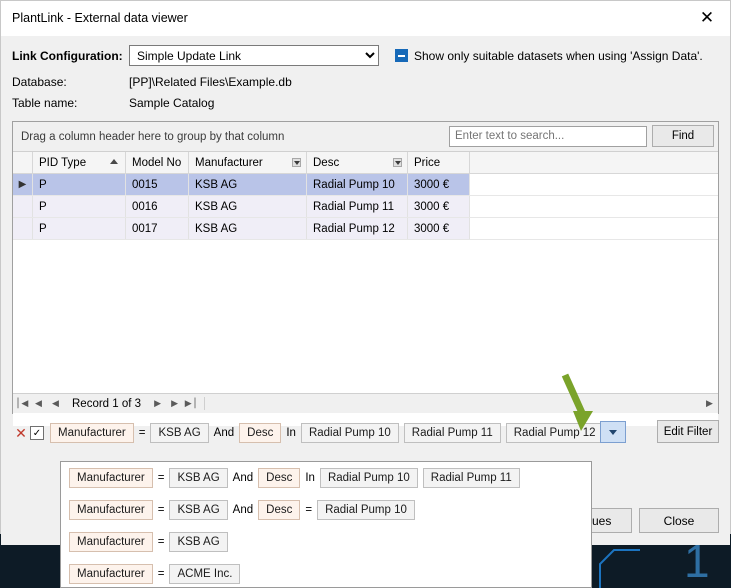  What do you see at coordinates (38, 403) in the screenshot?
I see `nav-prev-page-button: ◀` at bounding box center [38, 403].